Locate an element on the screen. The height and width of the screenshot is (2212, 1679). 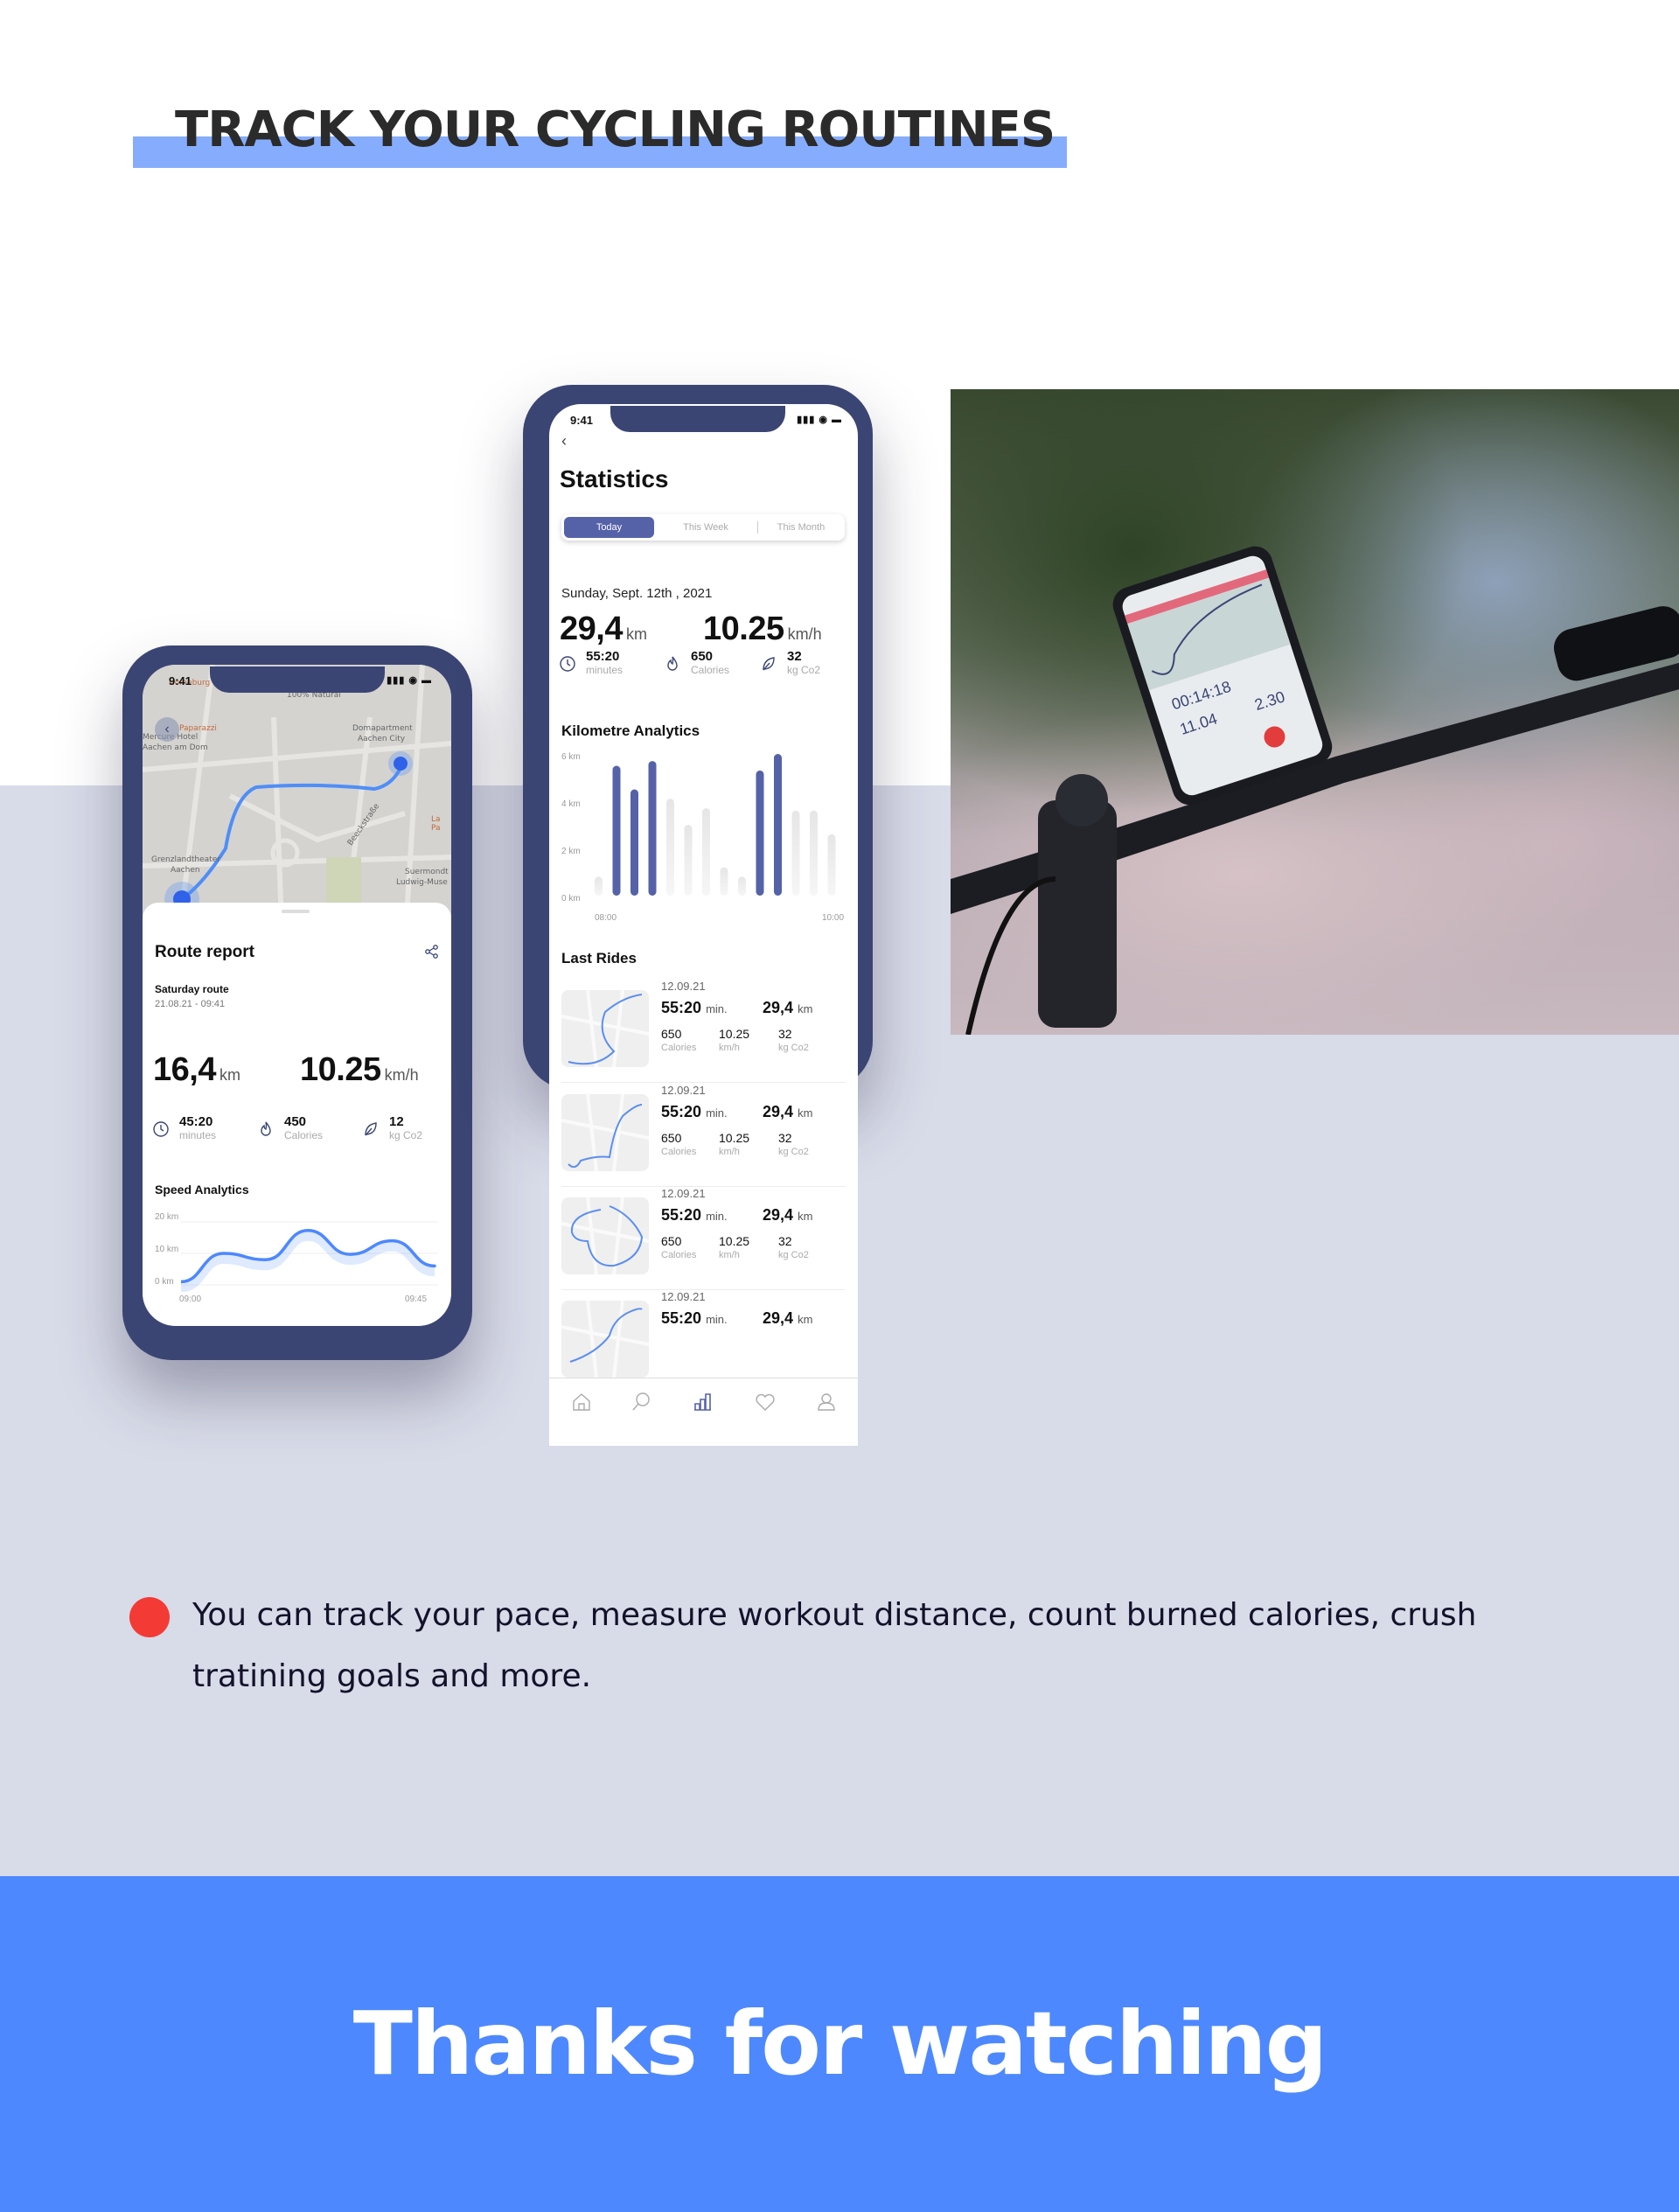
ride-speed-label: km/h is located at coordinates (730, 1048).